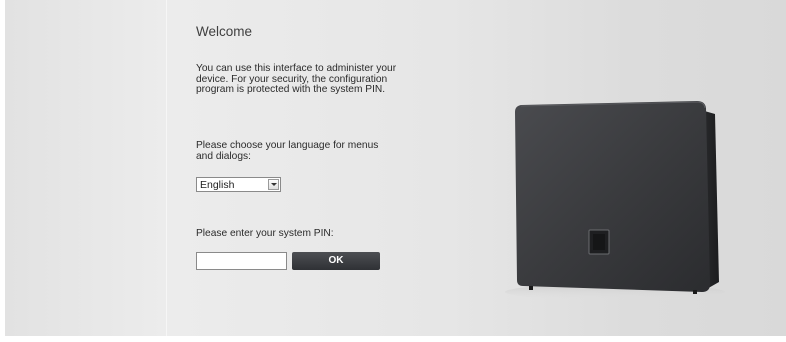 This screenshot has height=342, width=786. I want to click on bottom-strip, so click(393, 339).